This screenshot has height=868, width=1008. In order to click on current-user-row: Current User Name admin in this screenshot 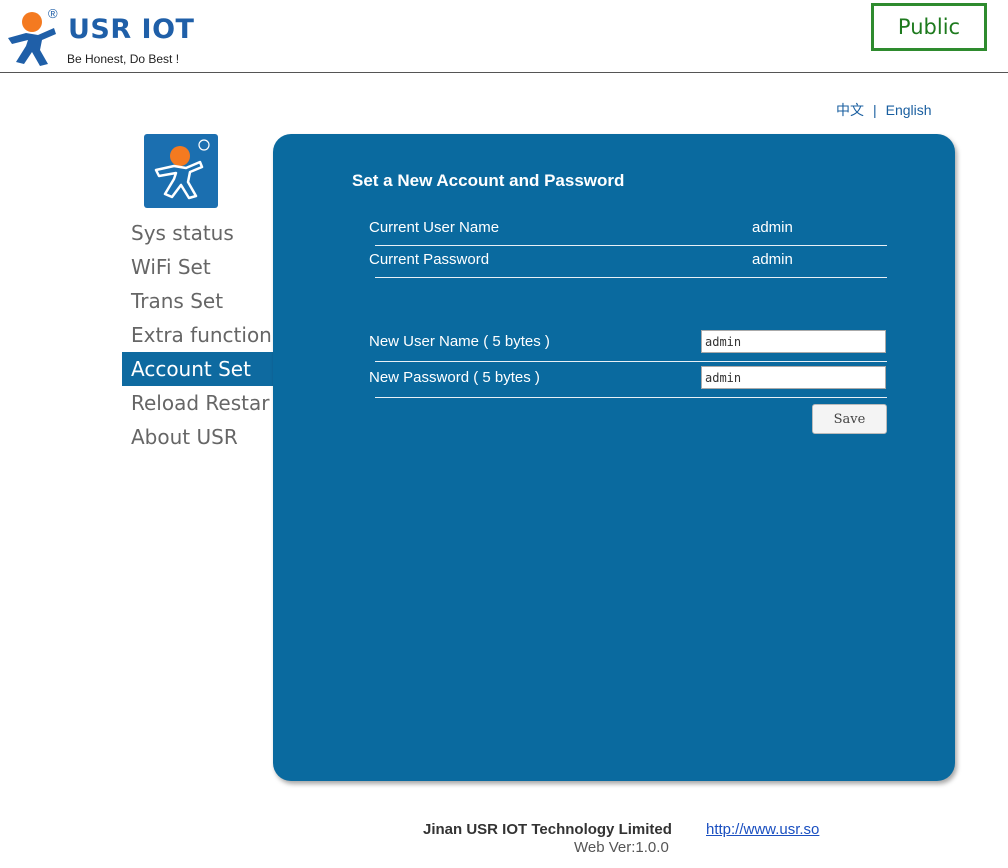, I will do `click(628, 230)`.